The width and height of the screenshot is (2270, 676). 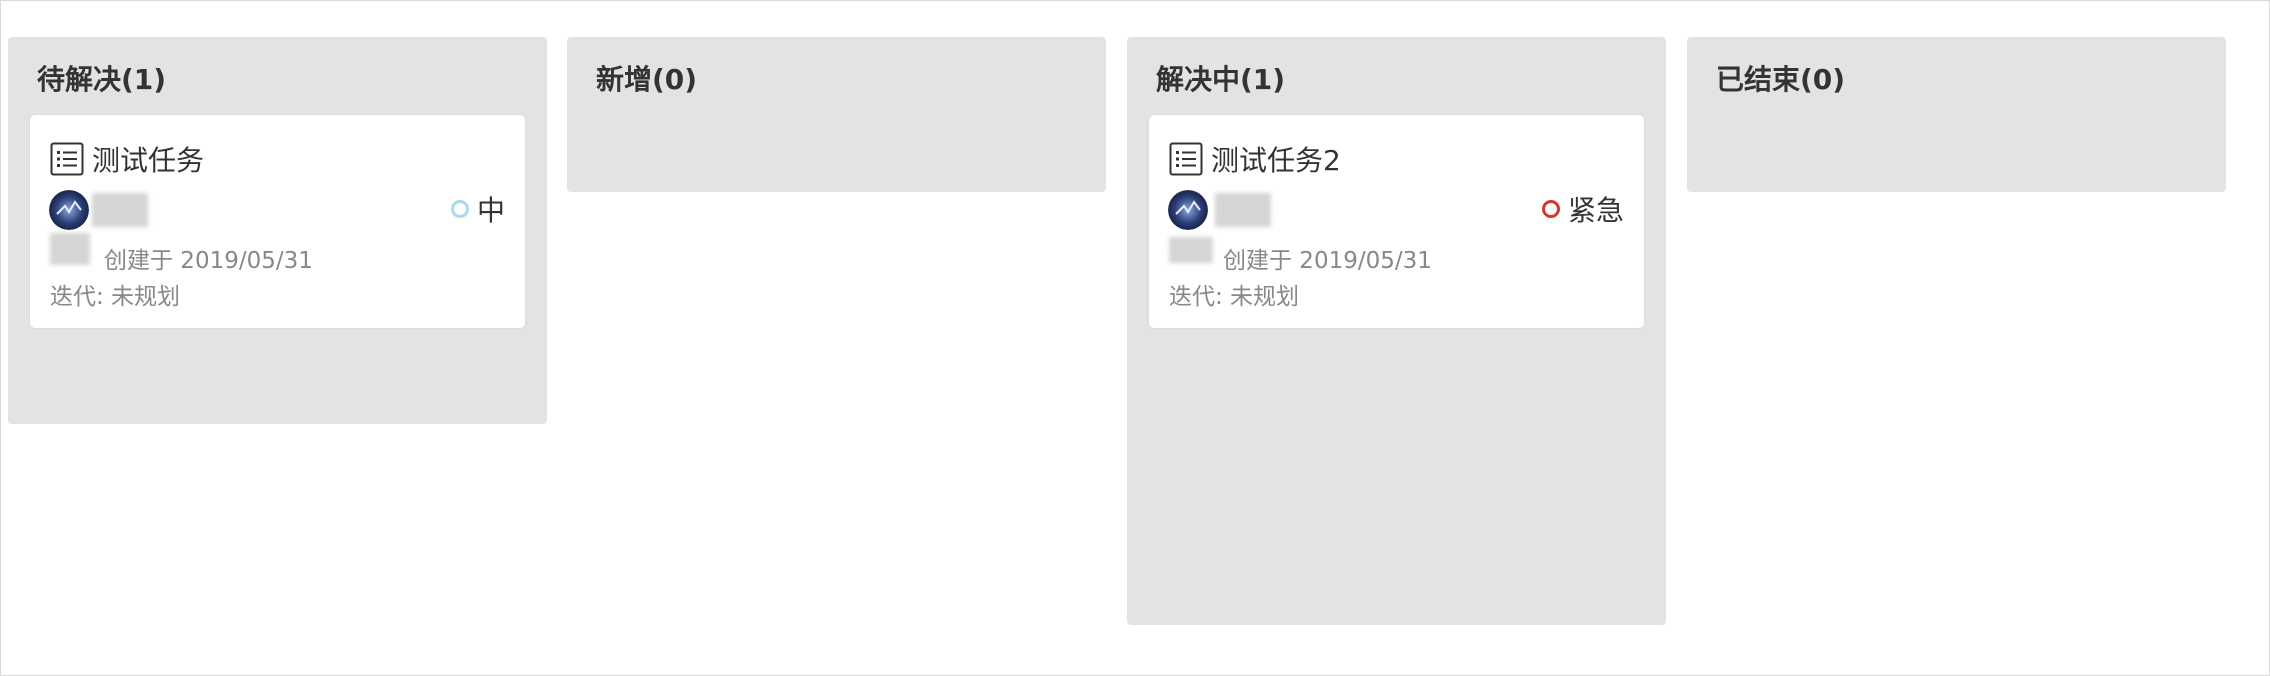 I want to click on task-title: 测试任务2, so click(x=1276, y=159).